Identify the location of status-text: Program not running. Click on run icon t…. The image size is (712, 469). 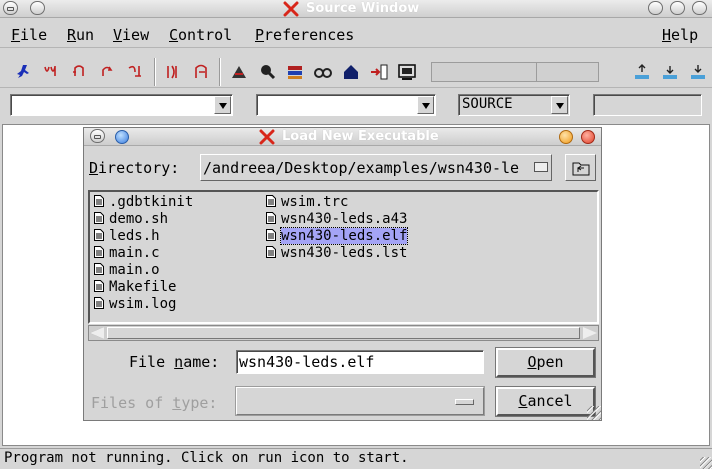
(206, 458).